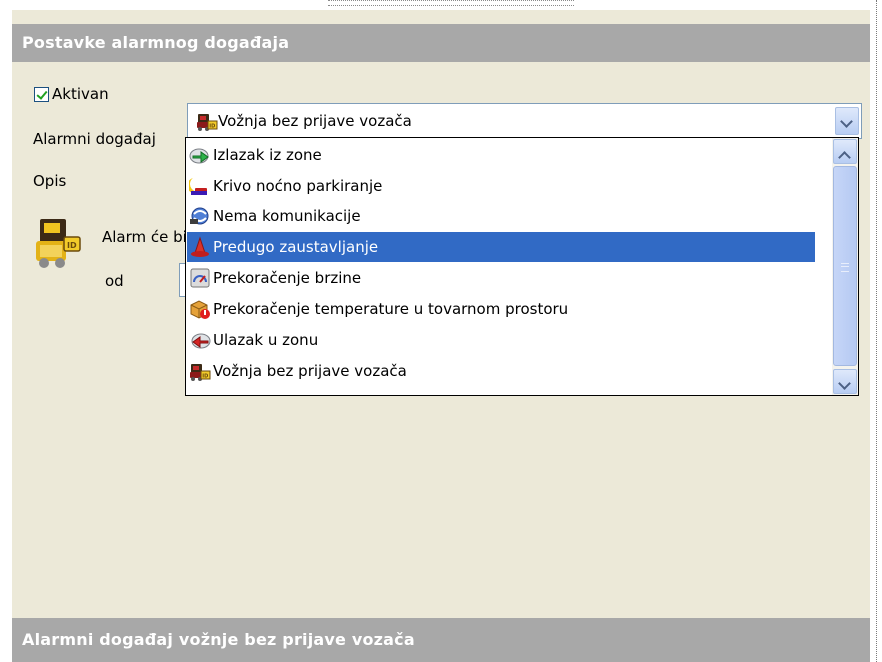 Image resolution: width=882 pixels, height=662 pixels. Describe the element at coordinates (41, 94) in the screenshot. I see `active-checkbox` at that location.